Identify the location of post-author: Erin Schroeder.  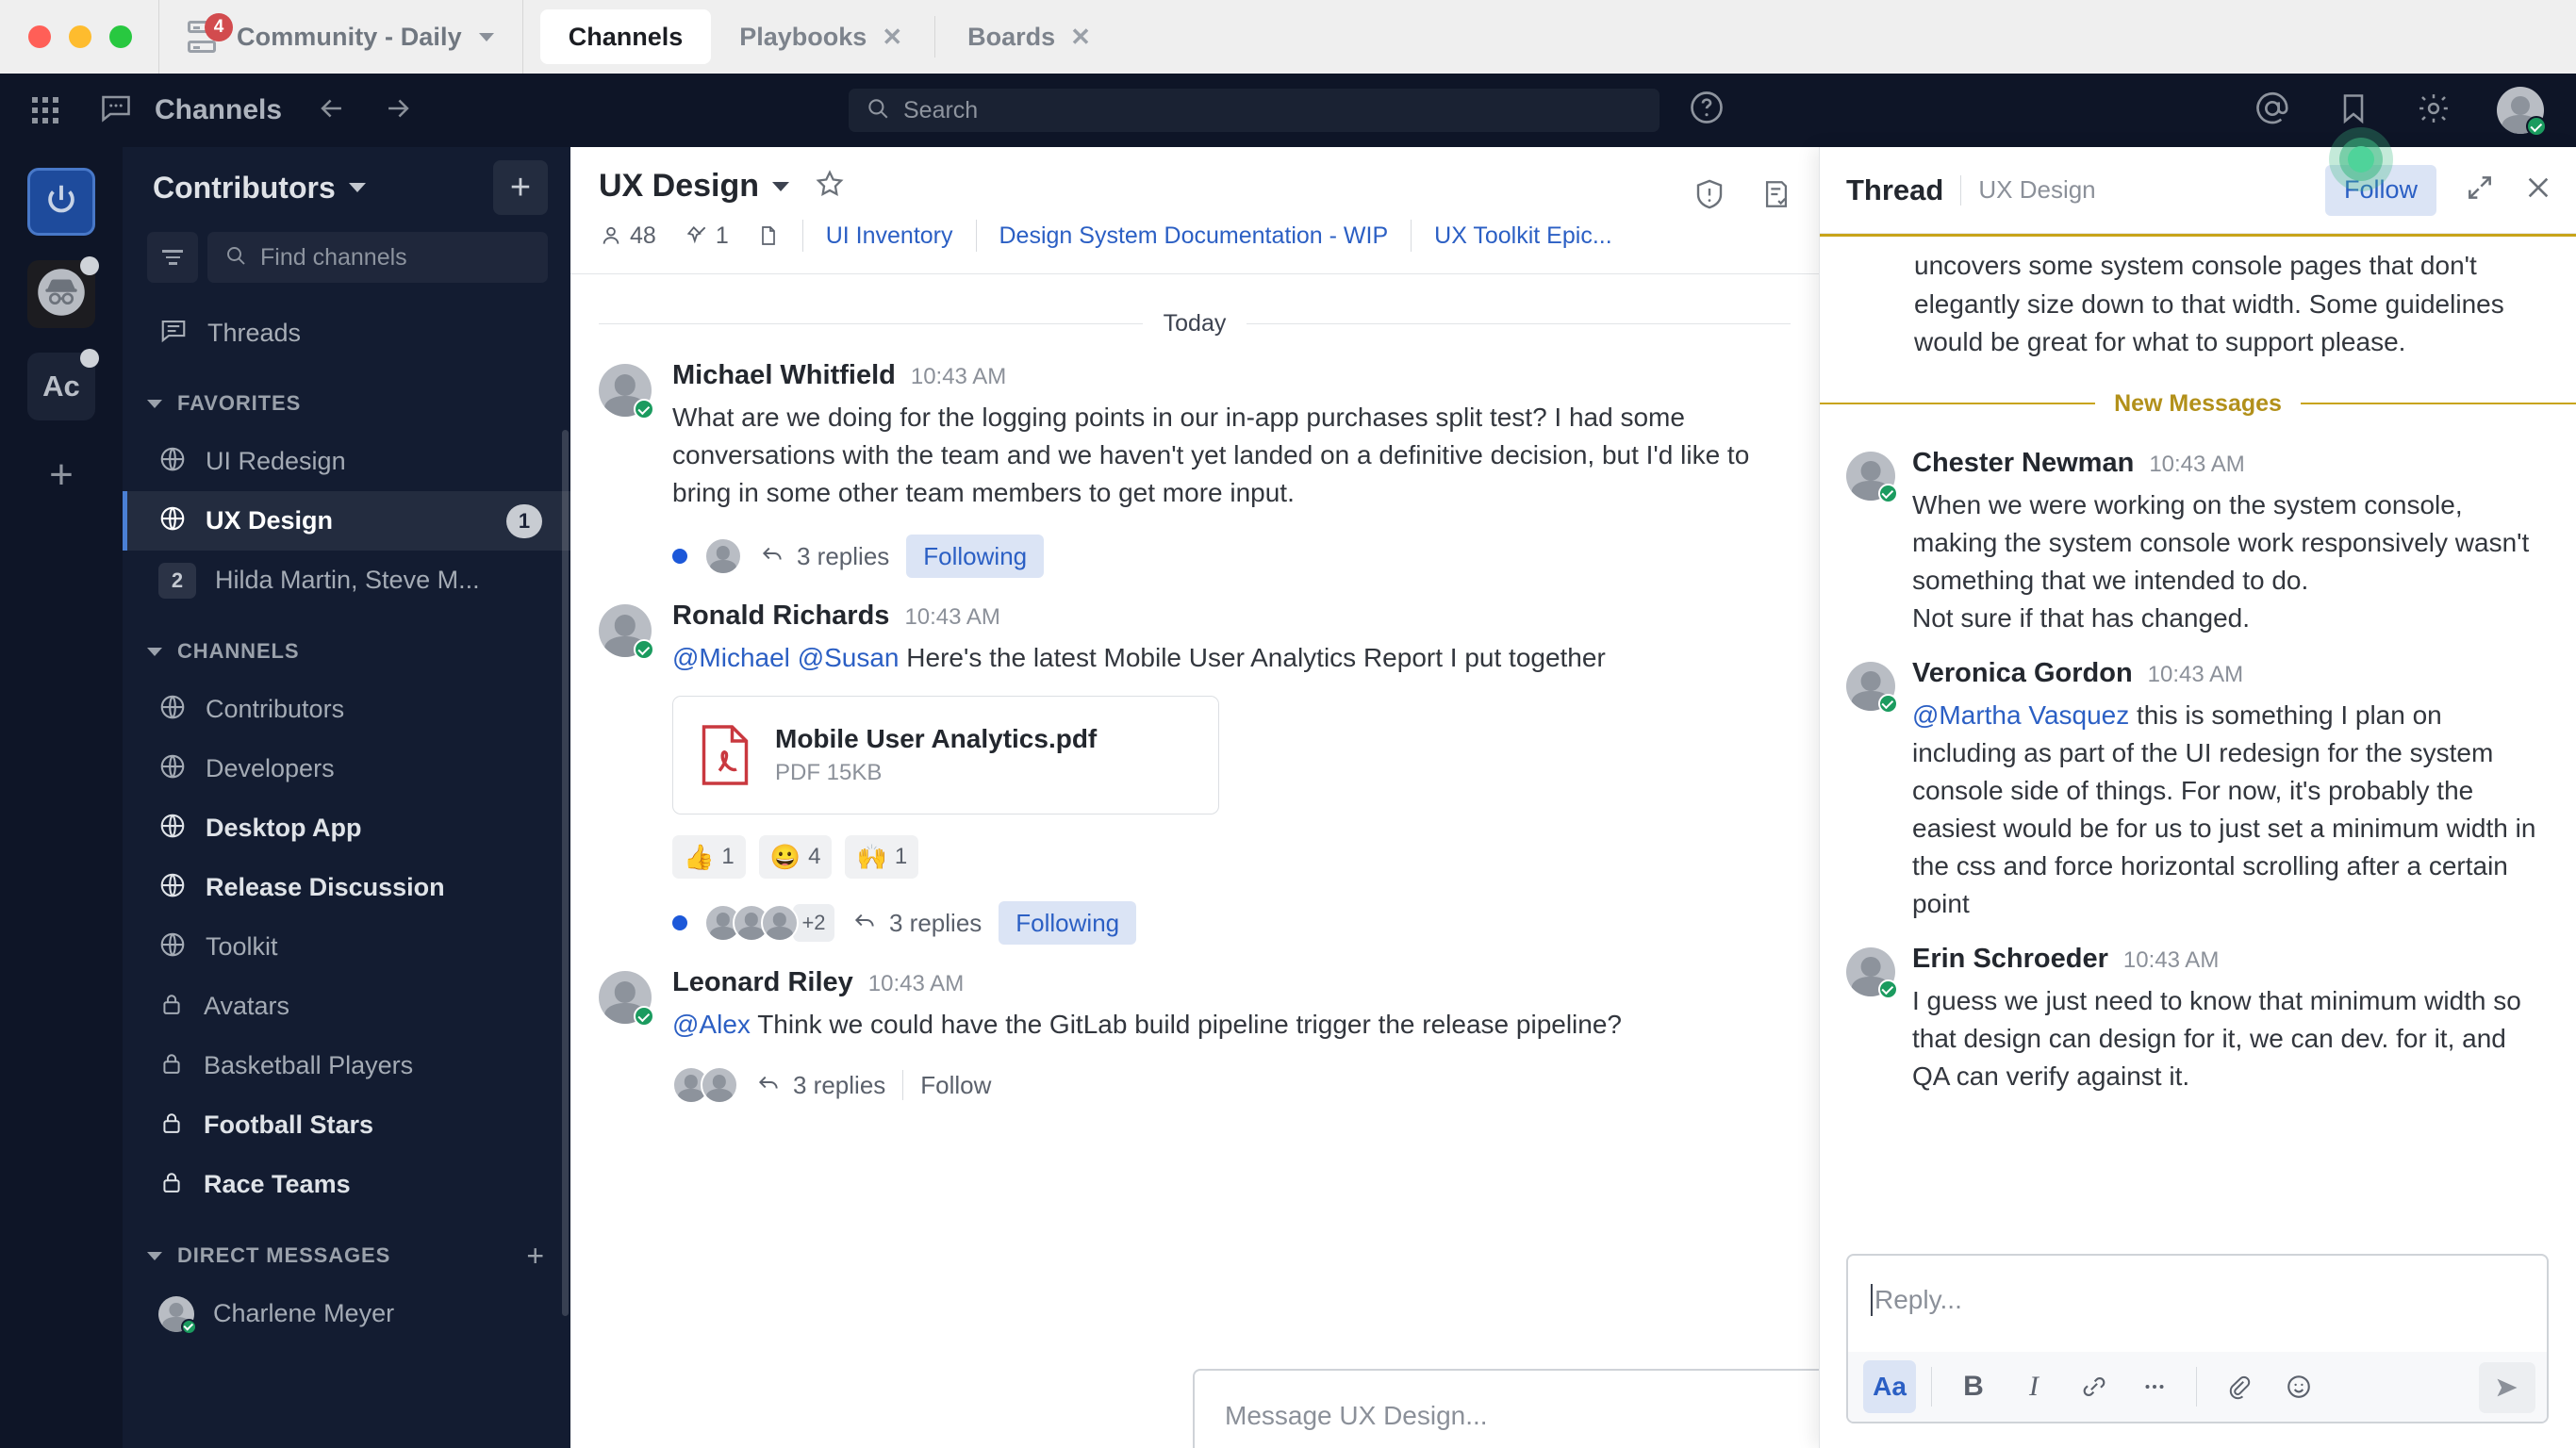
(2010, 959).